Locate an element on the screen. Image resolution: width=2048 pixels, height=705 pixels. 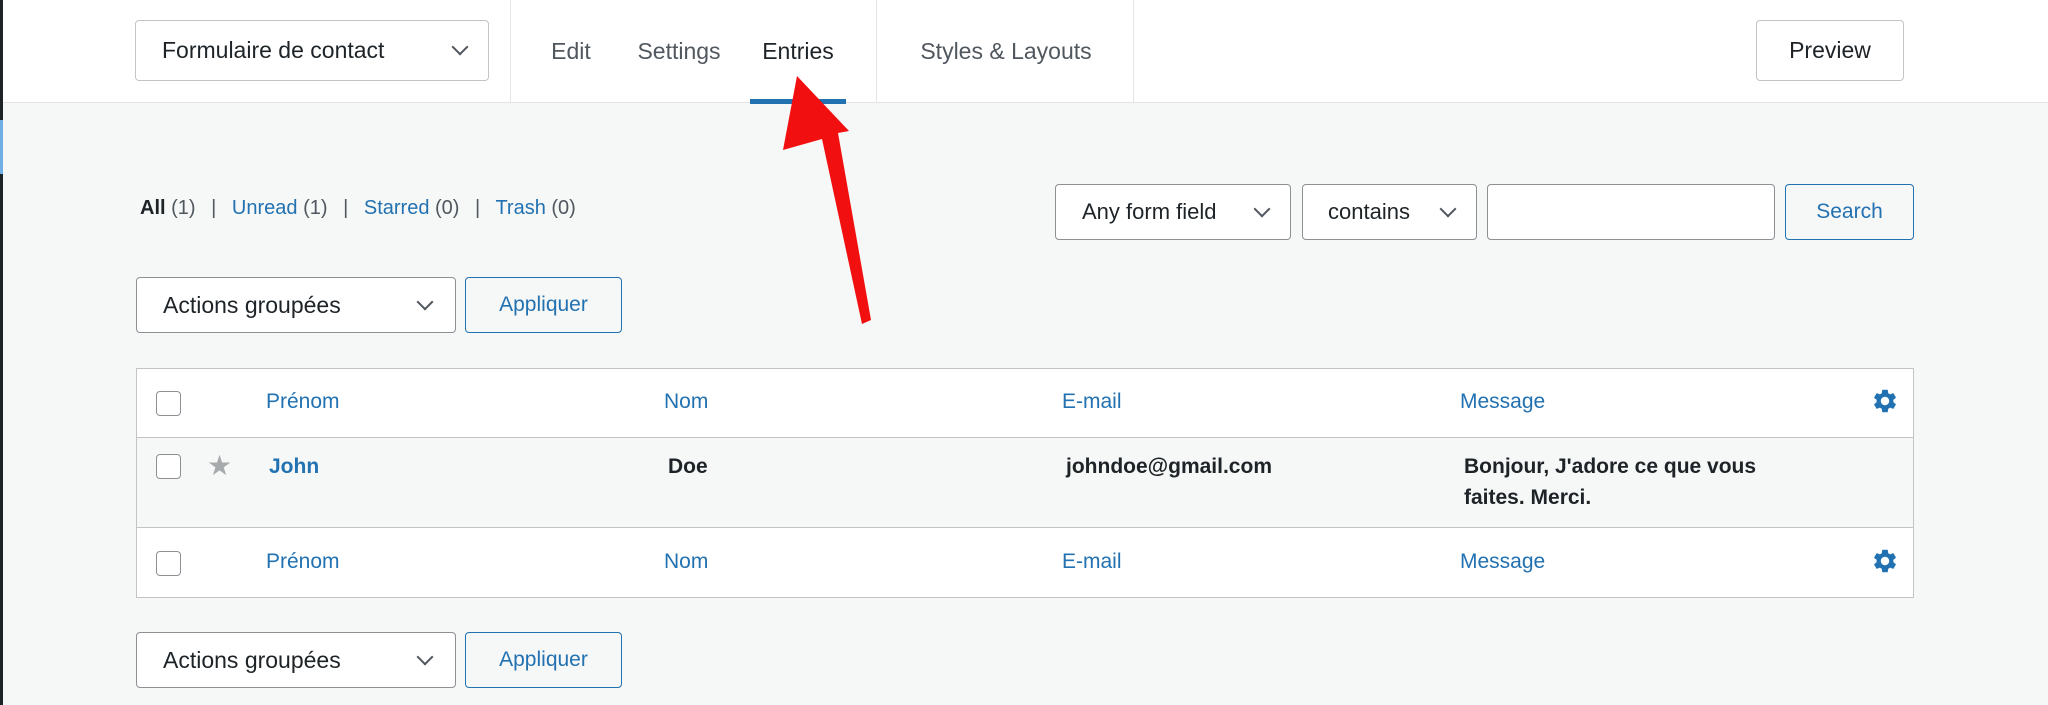
tab-entries-label: Entries is located at coordinates (798, 51).